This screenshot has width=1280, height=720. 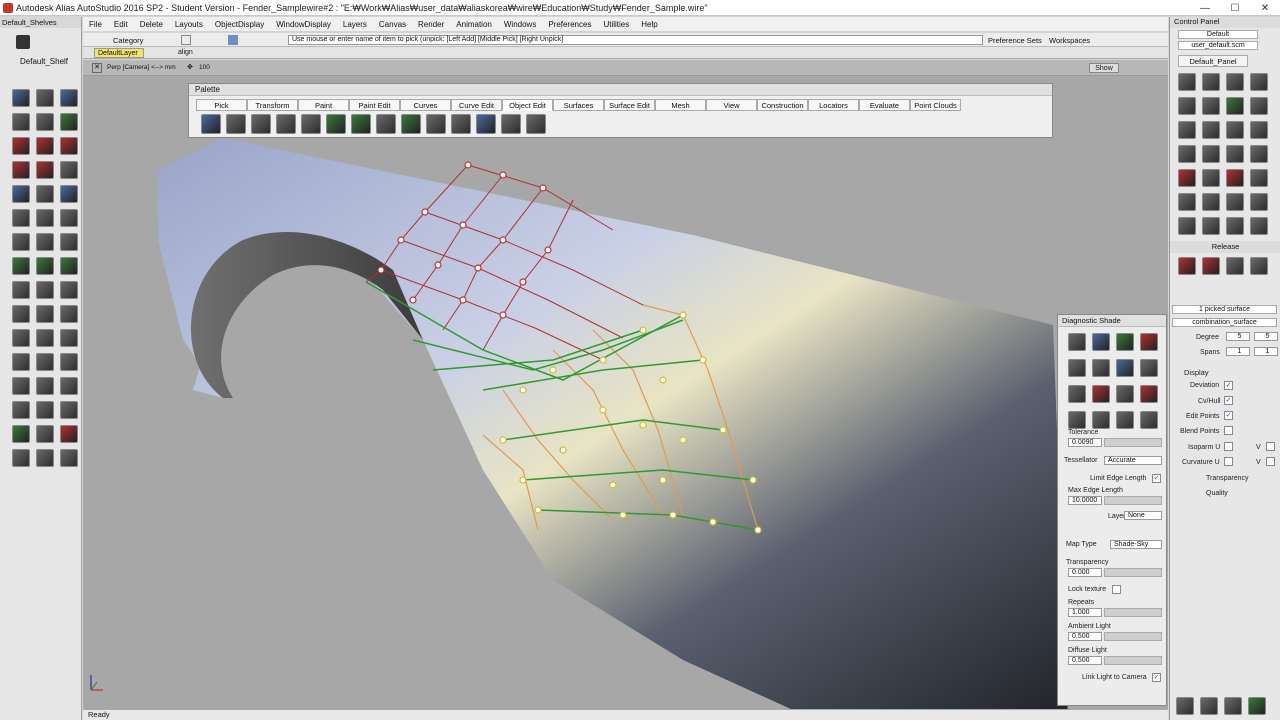 What do you see at coordinates (45, 218) in the screenshot?
I see `project-tool-icon` at bounding box center [45, 218].